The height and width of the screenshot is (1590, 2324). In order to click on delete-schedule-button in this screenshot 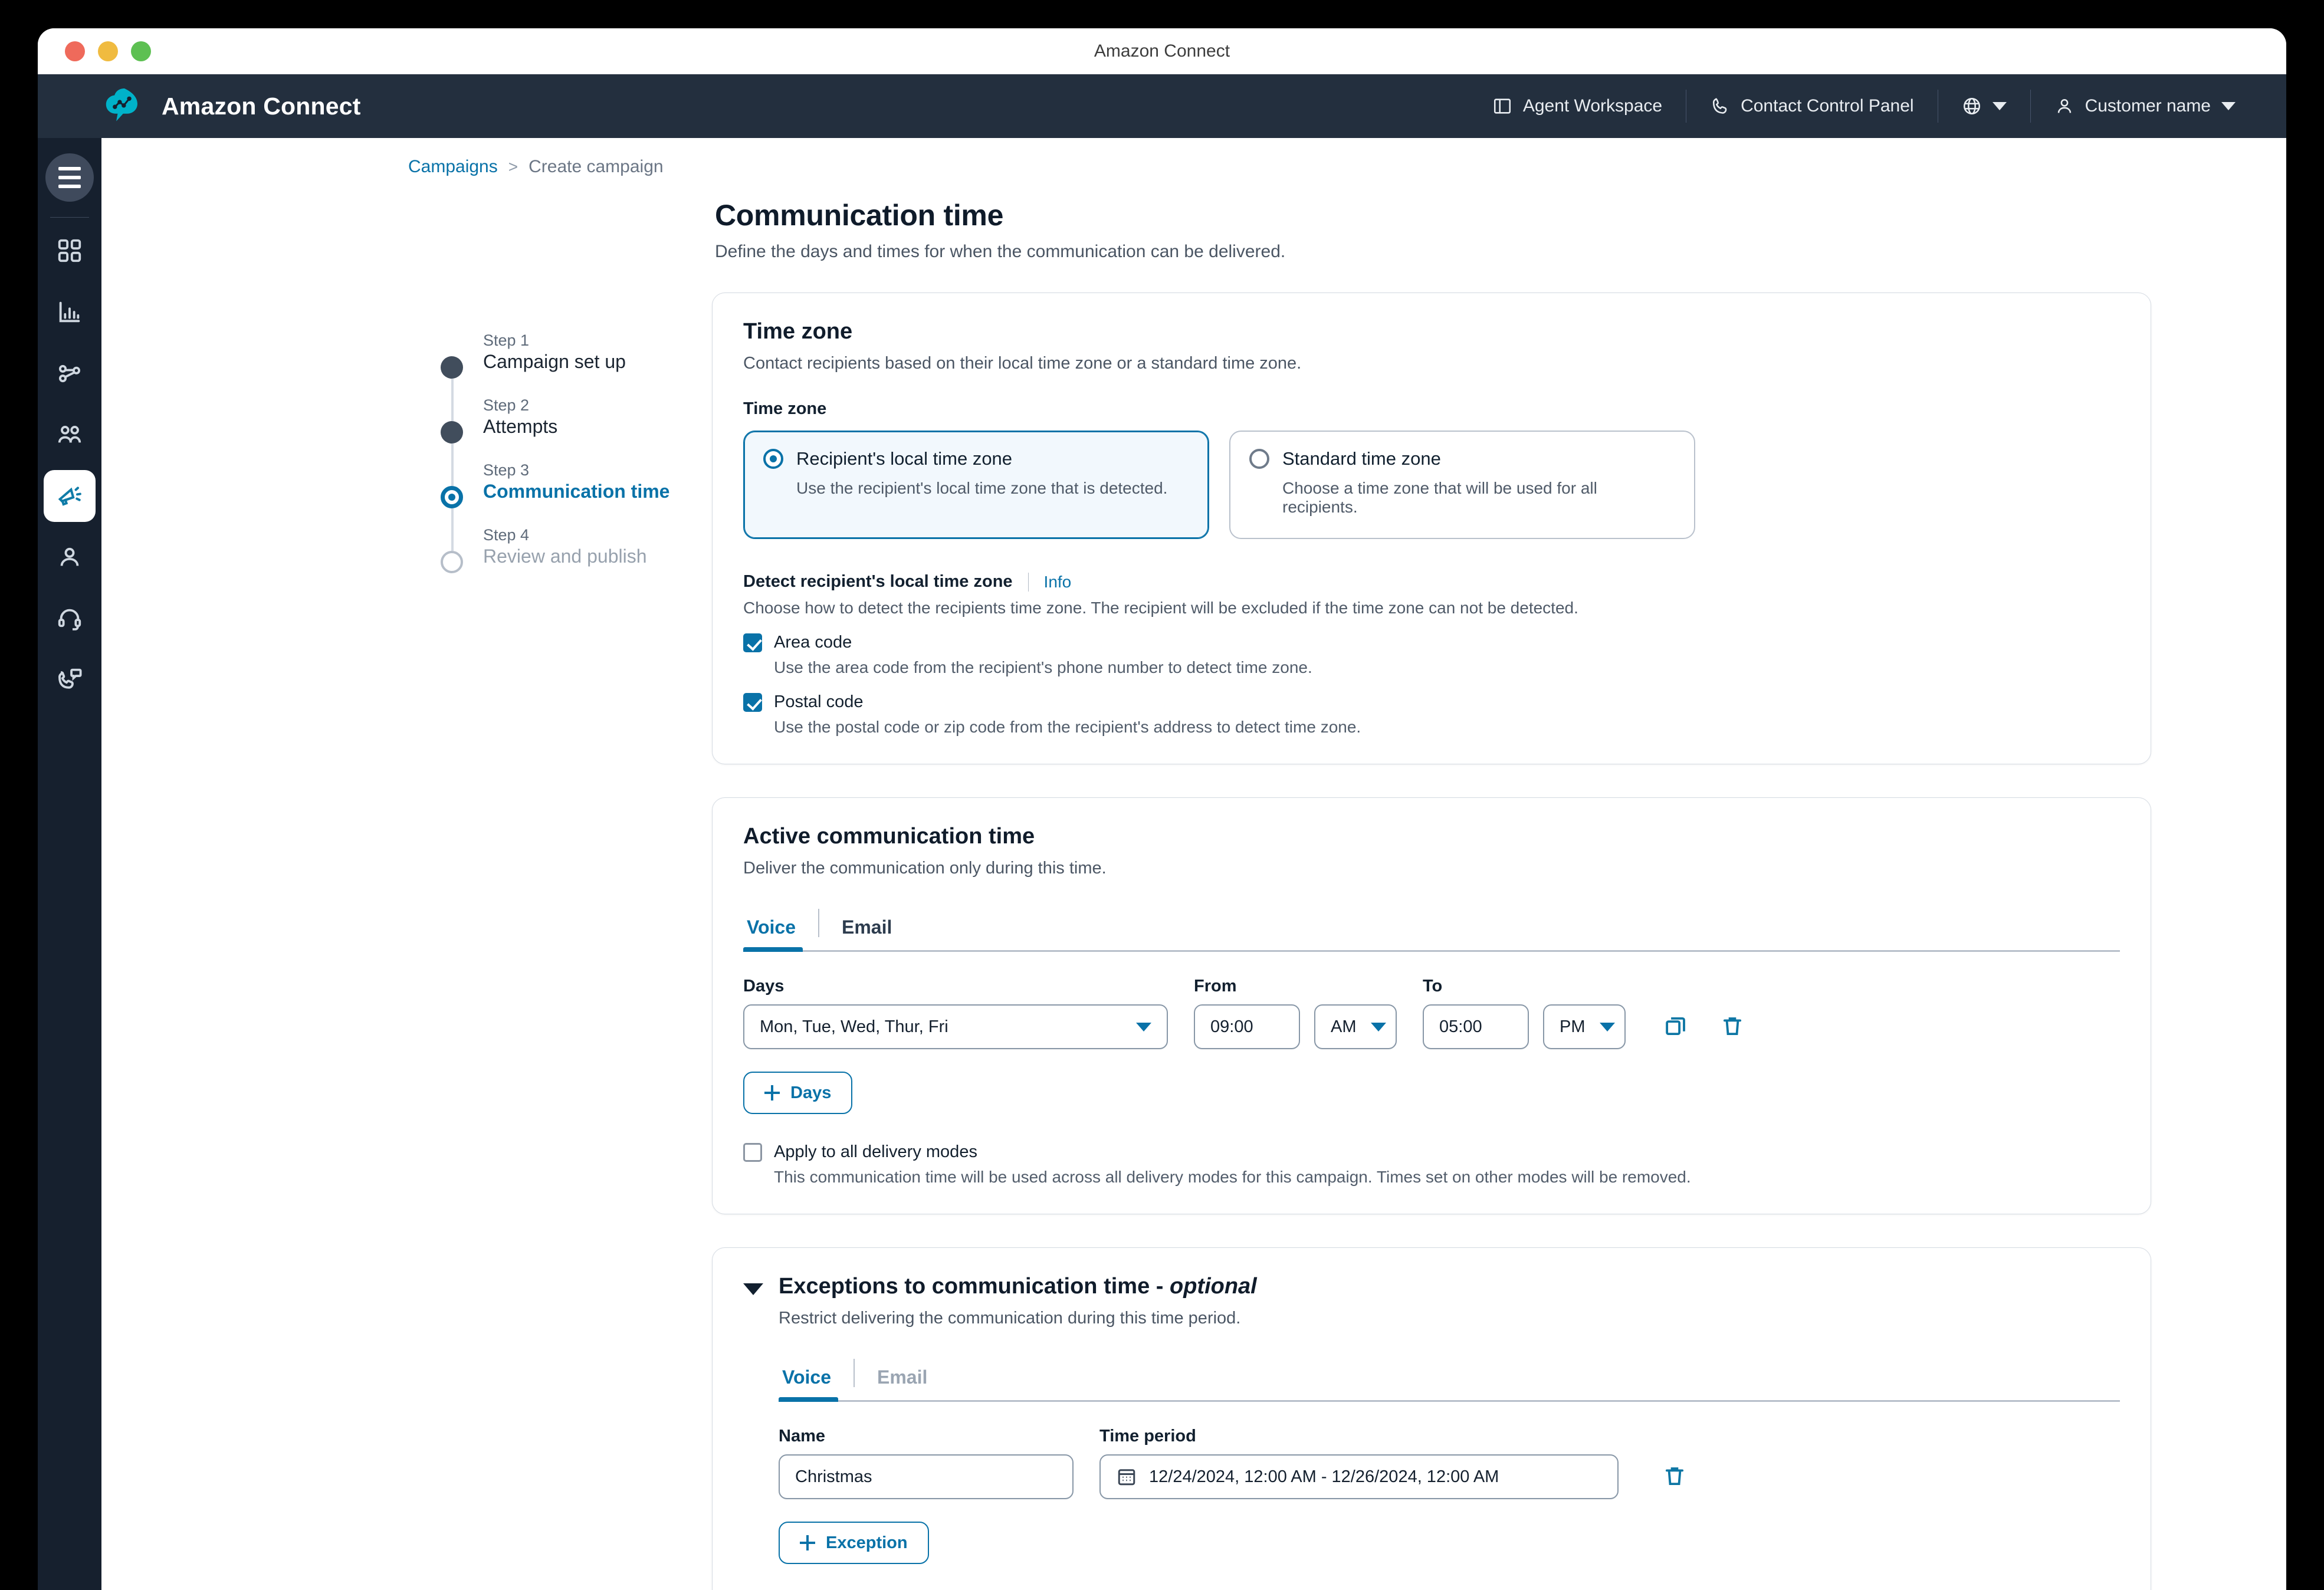, I will do `click(1732, 1026)`.